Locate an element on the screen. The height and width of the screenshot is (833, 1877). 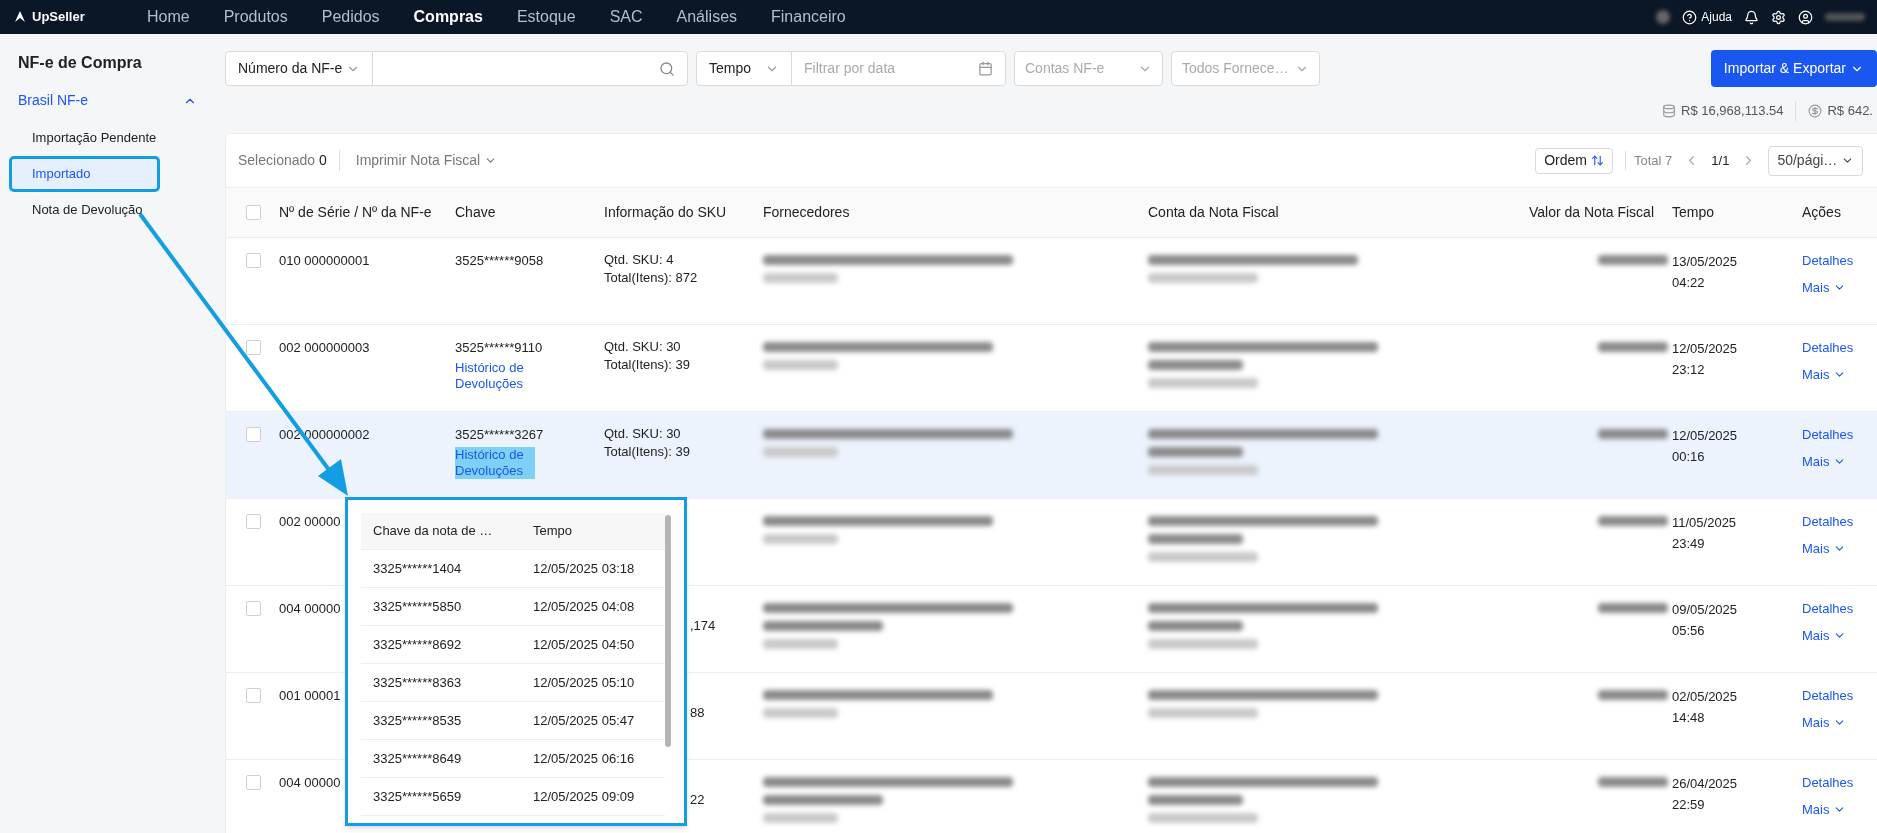
table-cell: 88 is located at coordinates (697, 713).